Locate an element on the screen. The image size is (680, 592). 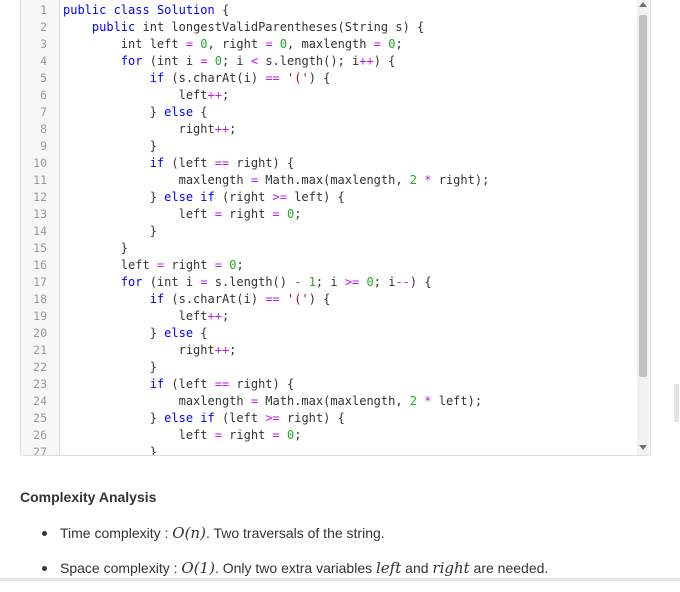
code-line: 9 } is located at coordinates (328, 146).